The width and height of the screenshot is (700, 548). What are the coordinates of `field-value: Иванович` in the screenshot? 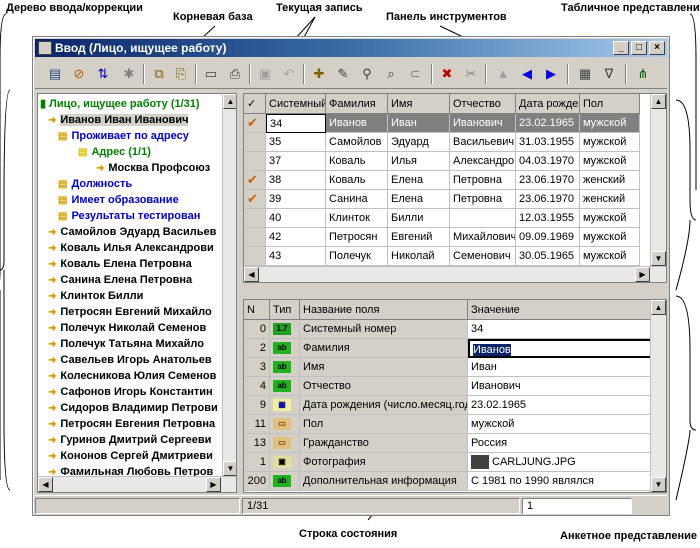 It's located at (560, 386).